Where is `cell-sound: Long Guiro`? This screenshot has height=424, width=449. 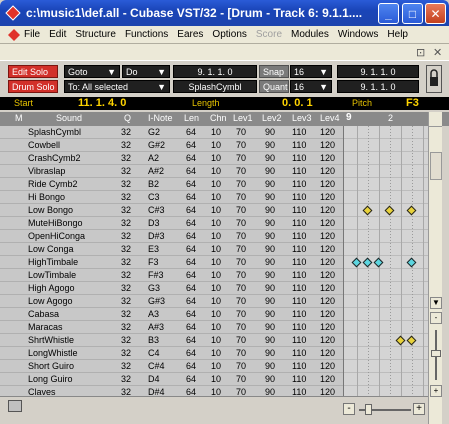
cell-sound: Long Guiro is located at coordinates (50, 379).